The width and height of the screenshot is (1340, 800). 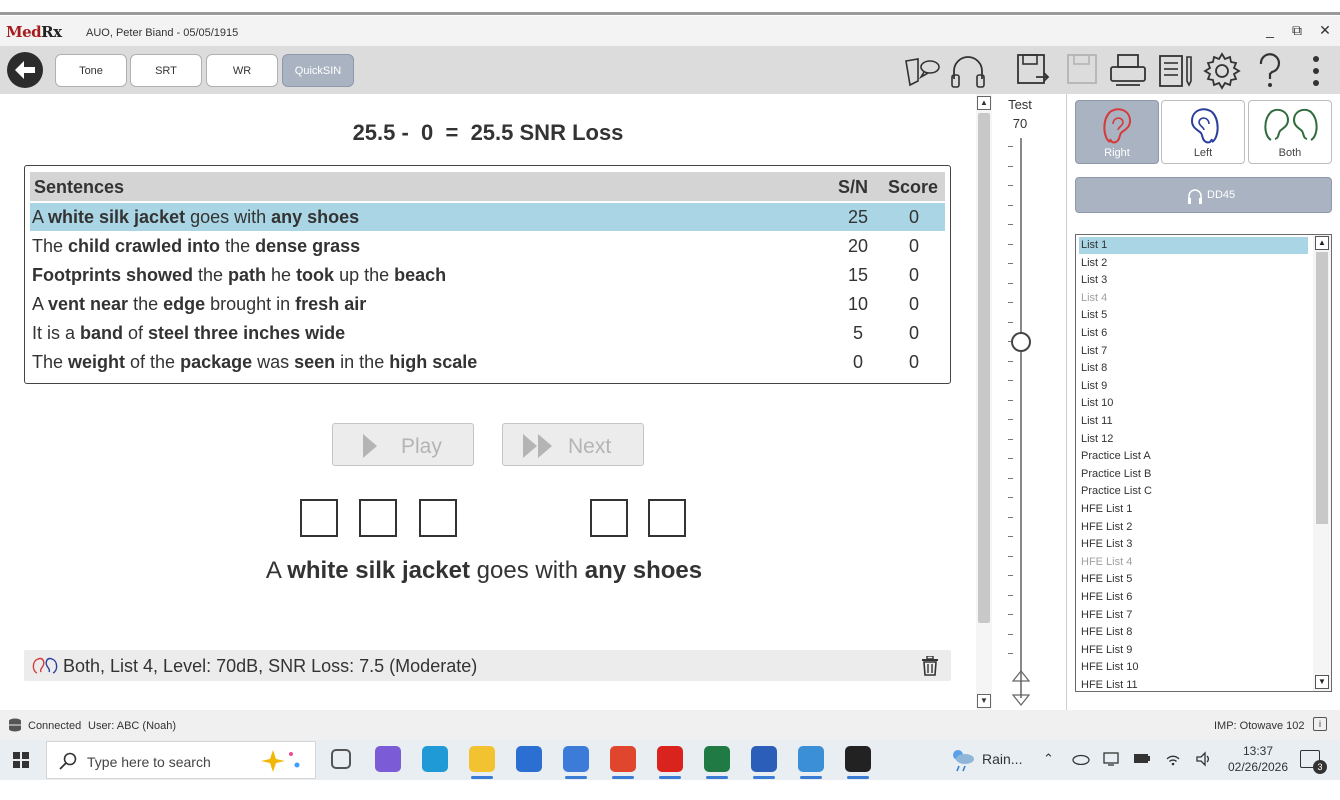 I want to click on list-item: Practice List A, so click(x=1193, y=456).